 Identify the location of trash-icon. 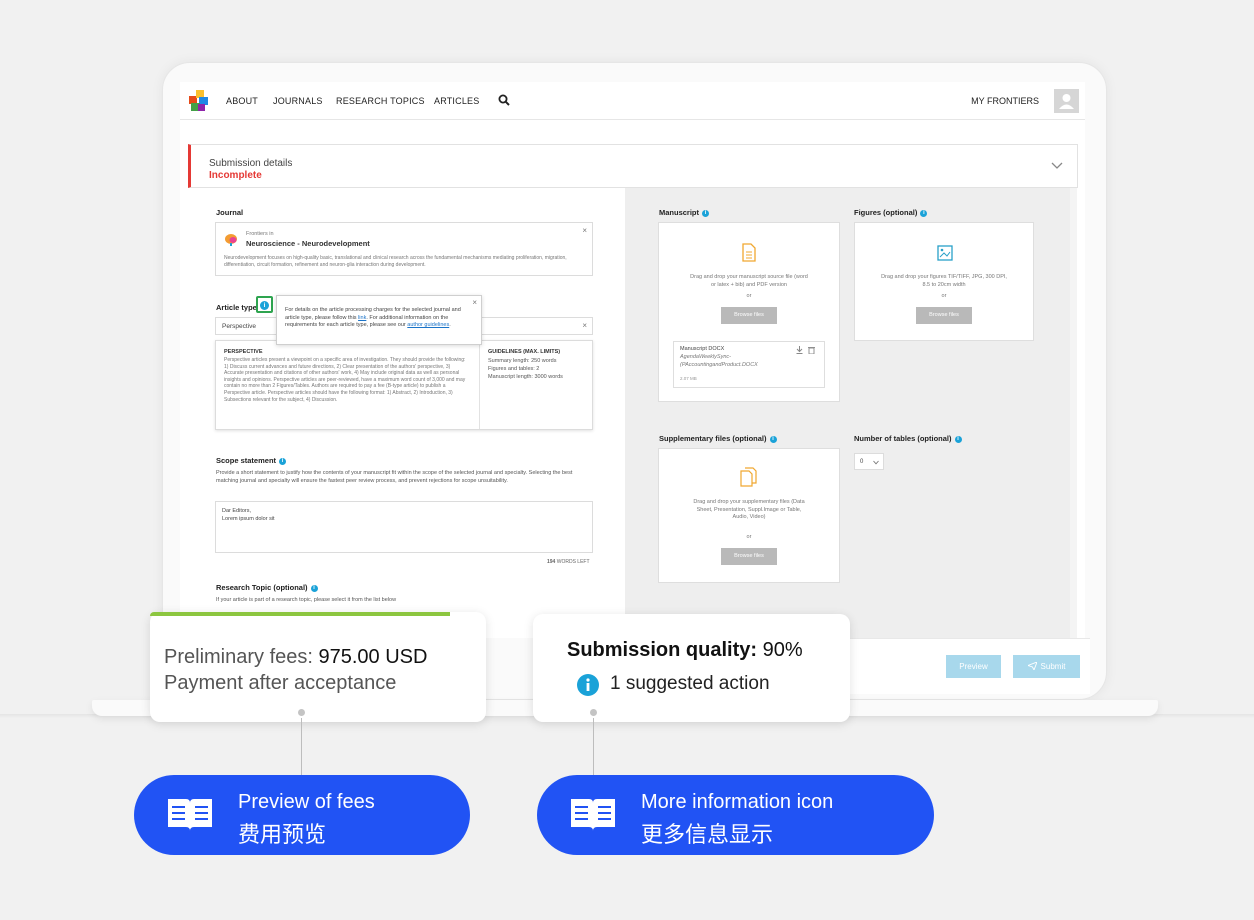
(811, 350).